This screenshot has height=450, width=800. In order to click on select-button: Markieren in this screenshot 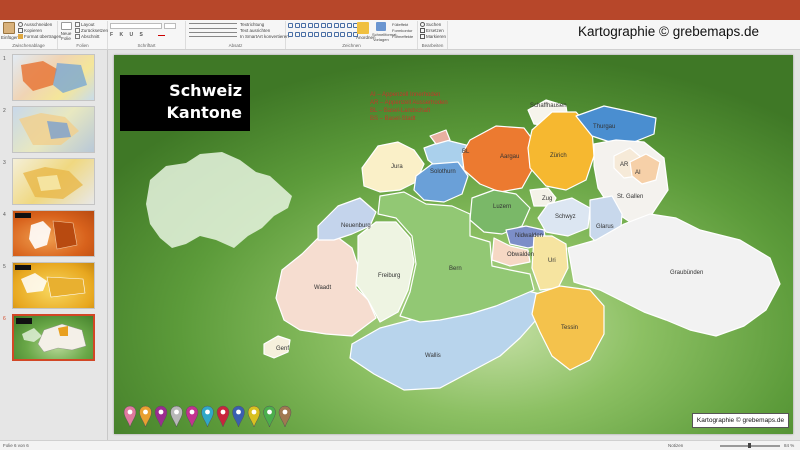, I will do `click(433, 37)`.